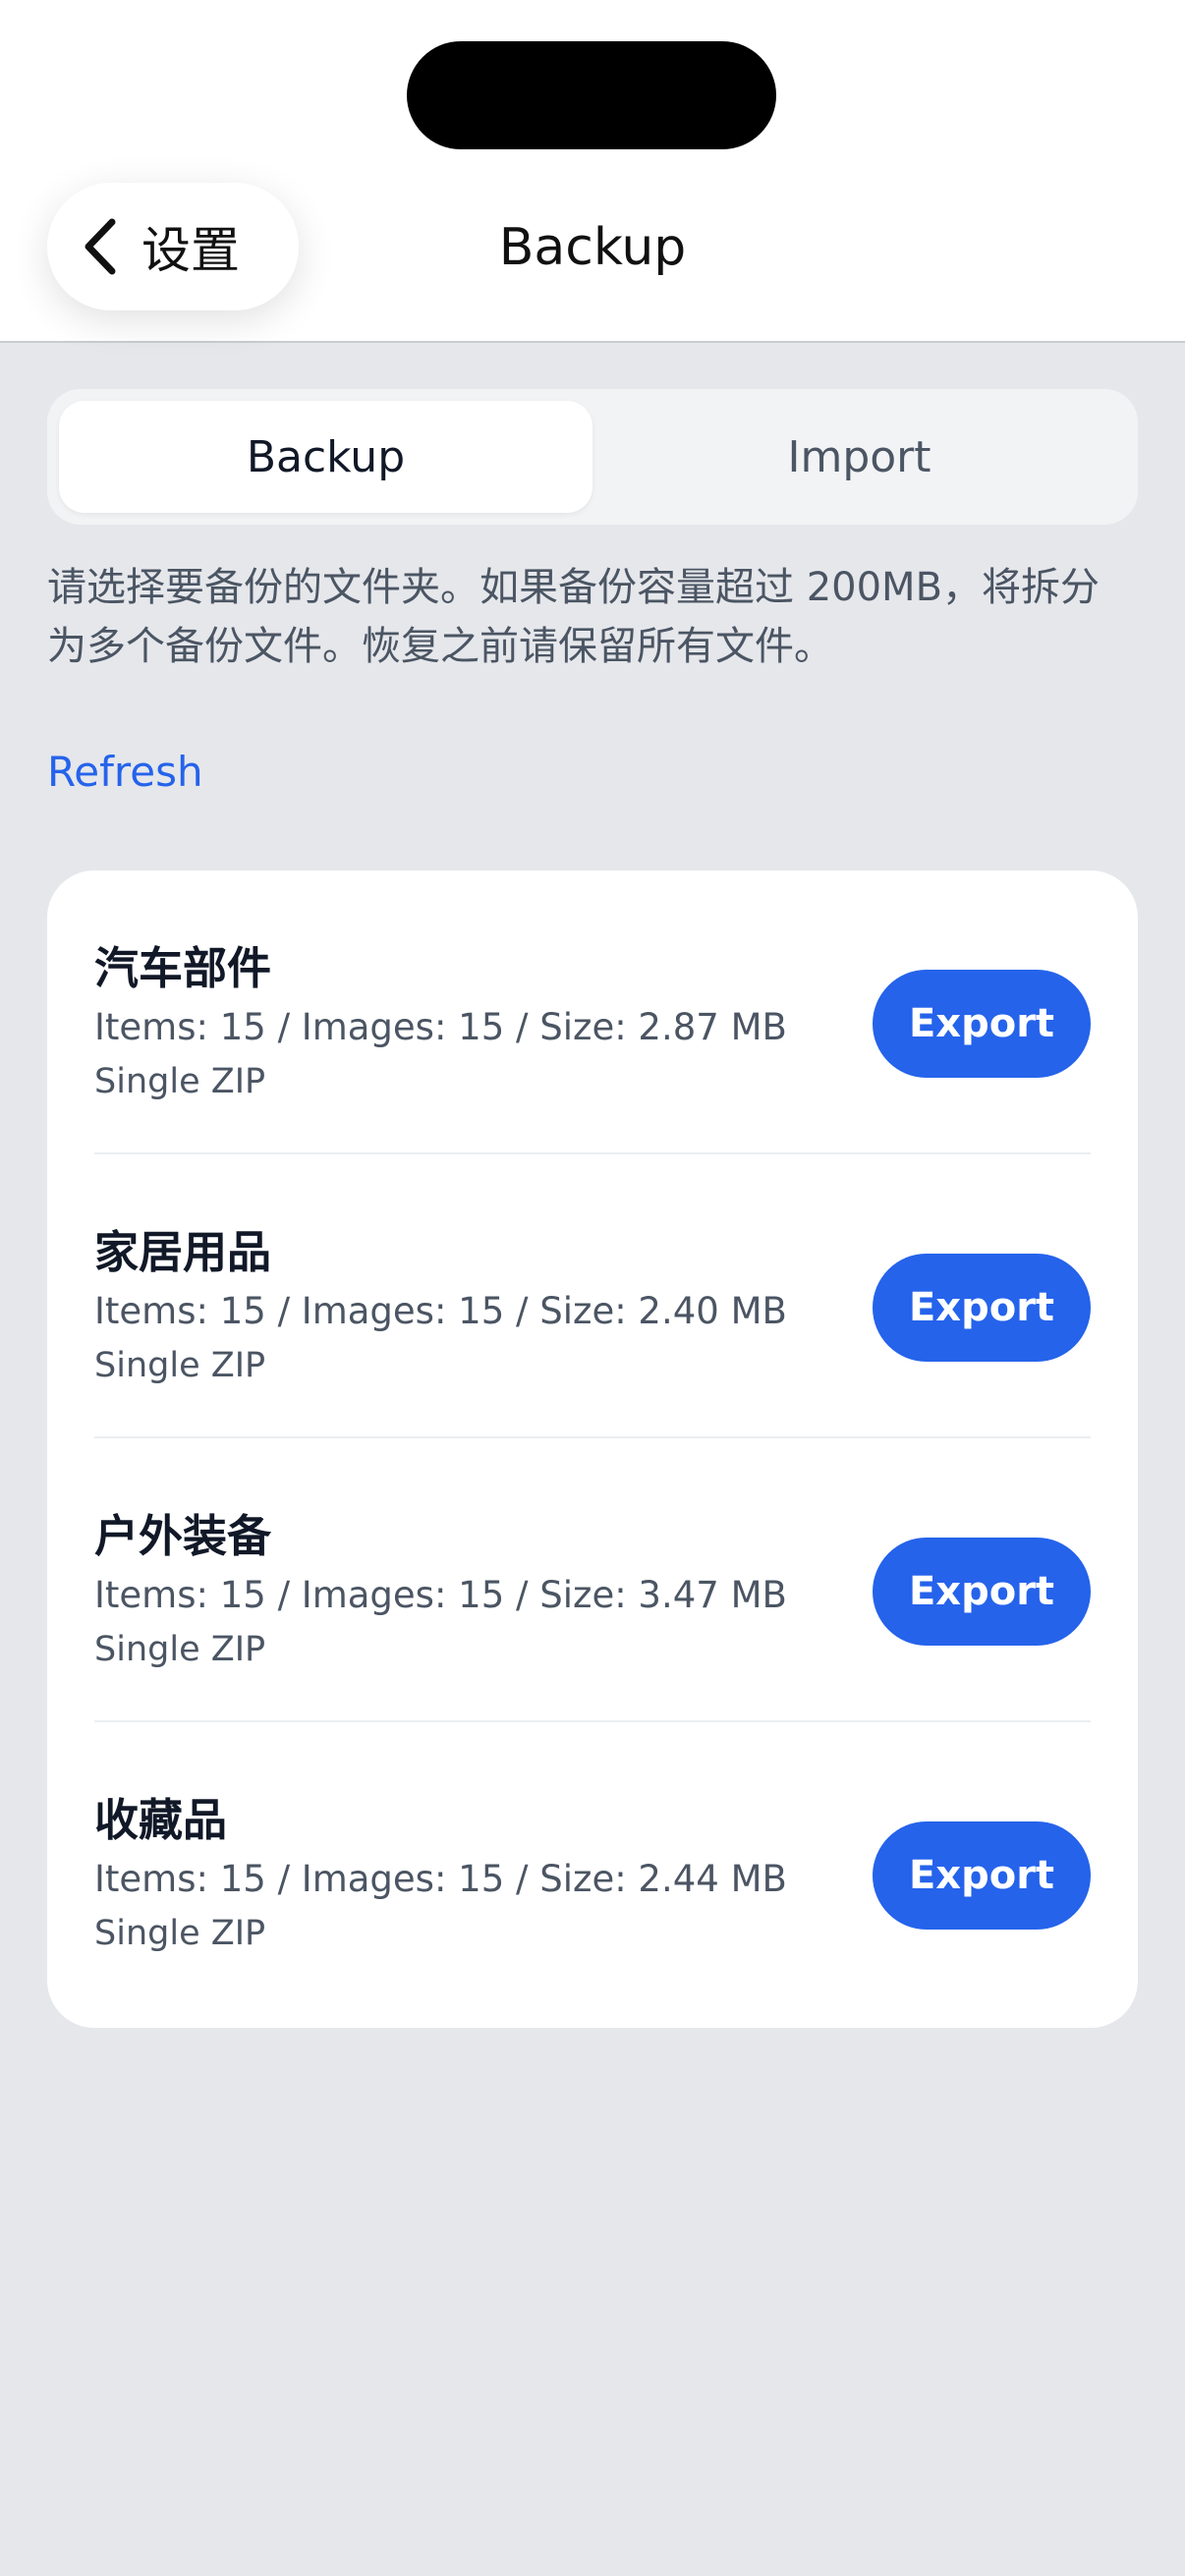  Describe the element at coordinates (325, 457) in the screenshot. I see `tab-backup: Backup` at that location.